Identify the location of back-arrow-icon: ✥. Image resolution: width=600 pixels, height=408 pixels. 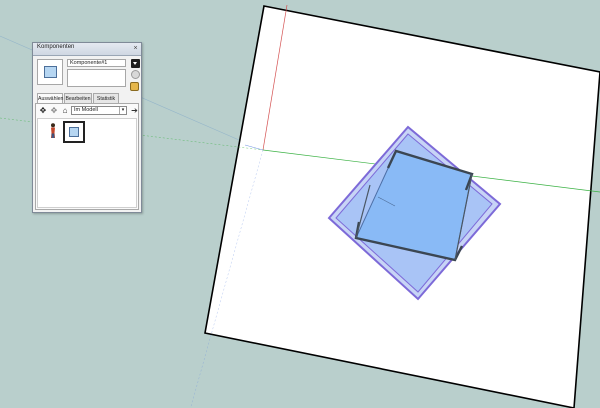
(43, 111).